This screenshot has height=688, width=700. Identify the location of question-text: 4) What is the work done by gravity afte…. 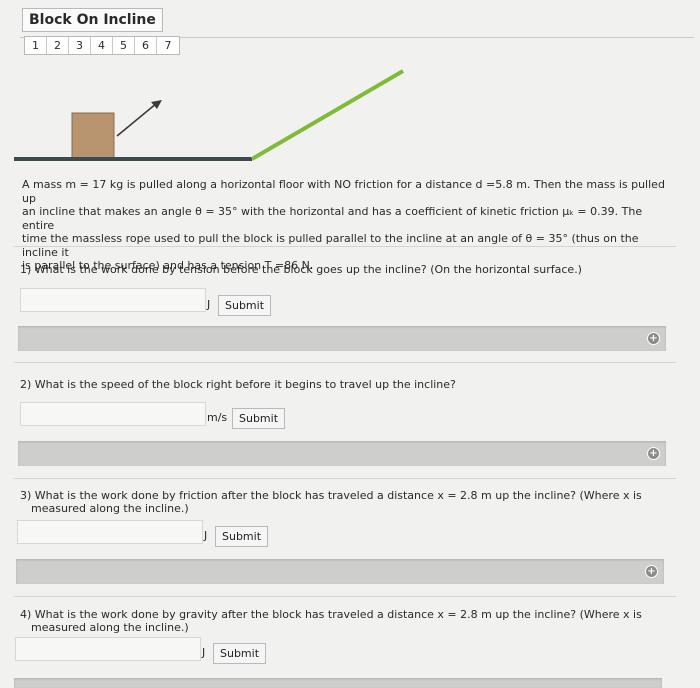
(331, 614).